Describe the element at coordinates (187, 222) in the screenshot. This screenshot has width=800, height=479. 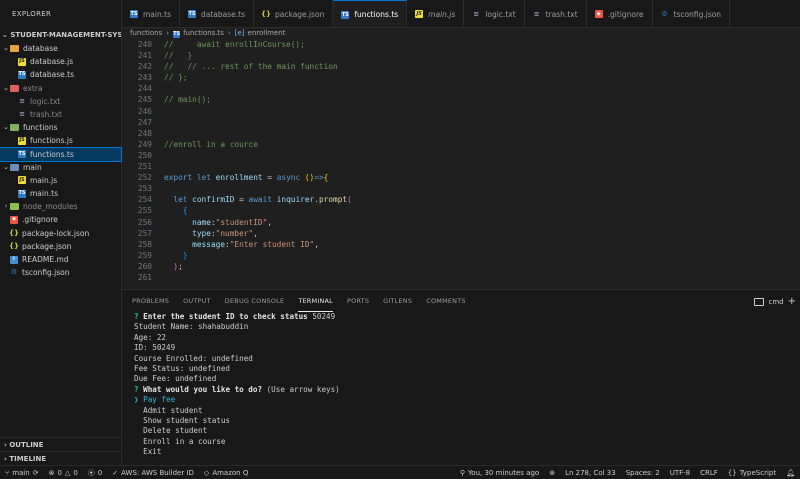
I see `code-token: name` at that location.